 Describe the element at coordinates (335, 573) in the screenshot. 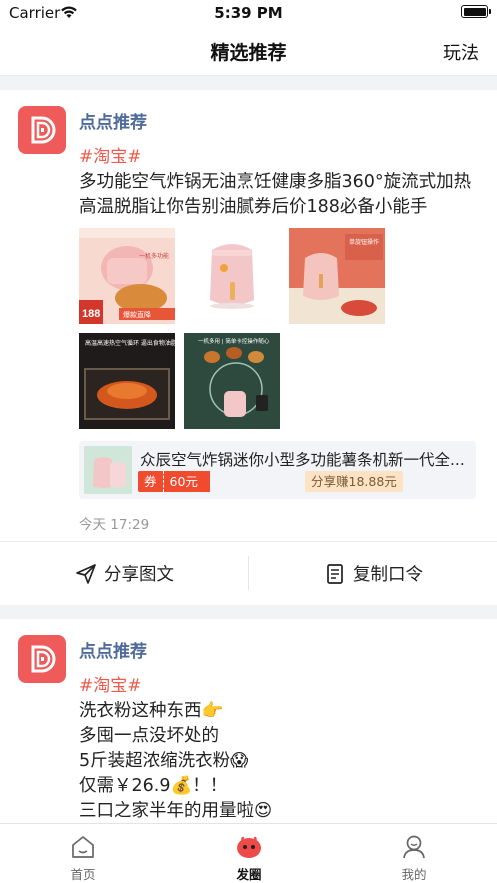

I see `document-icon` at that location.